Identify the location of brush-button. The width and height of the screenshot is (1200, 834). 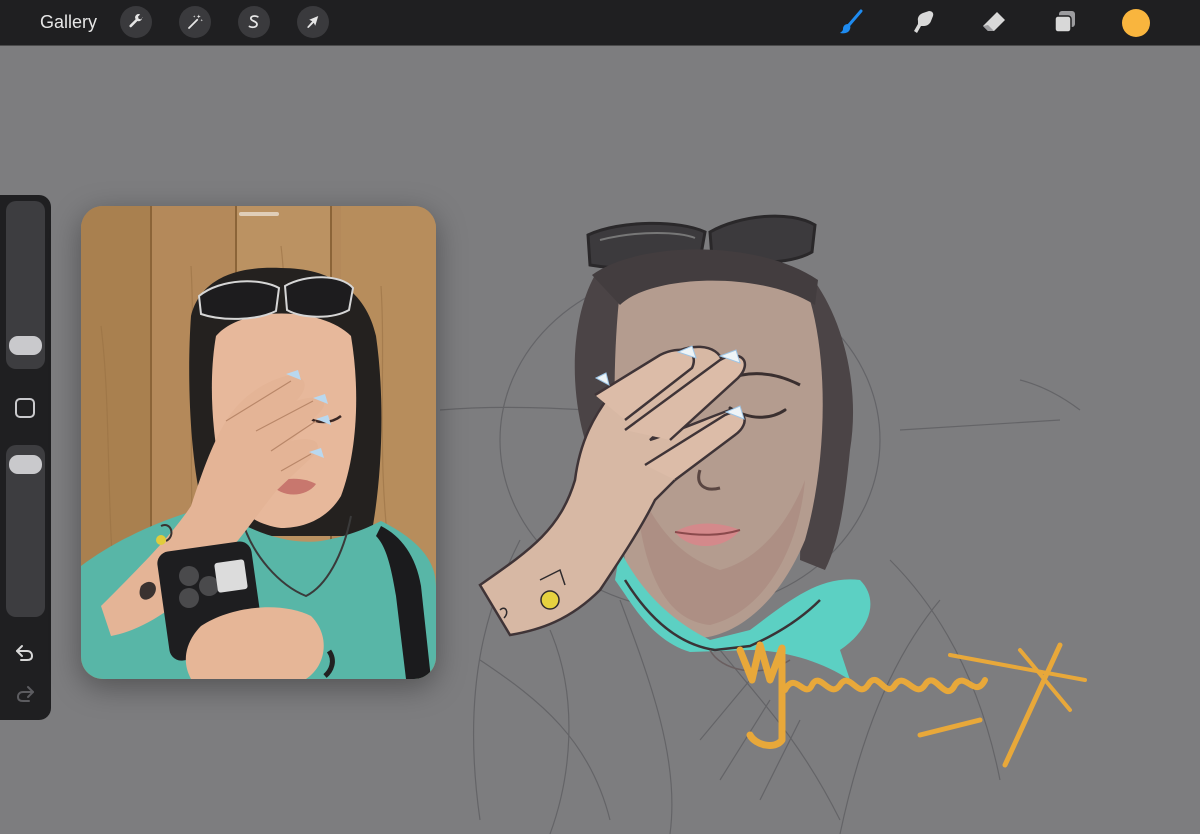
(851, 22).